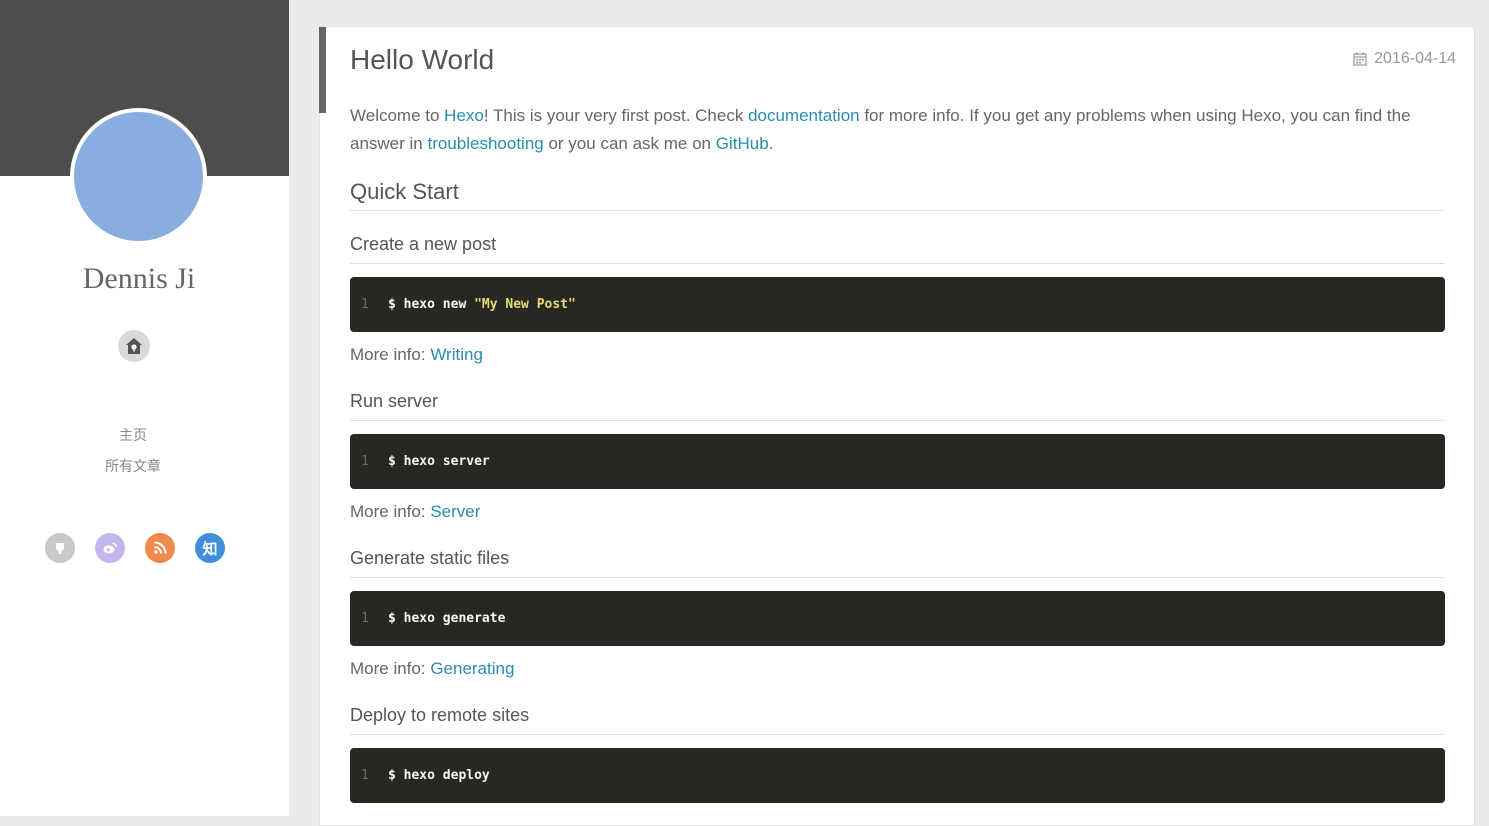 This screenshot has width=1489, height=826. What do you see at coordinates (485, 143) in the screenshot?
I see `troubleshooting-link: troubleshooting` at bounding box center [485, 143].